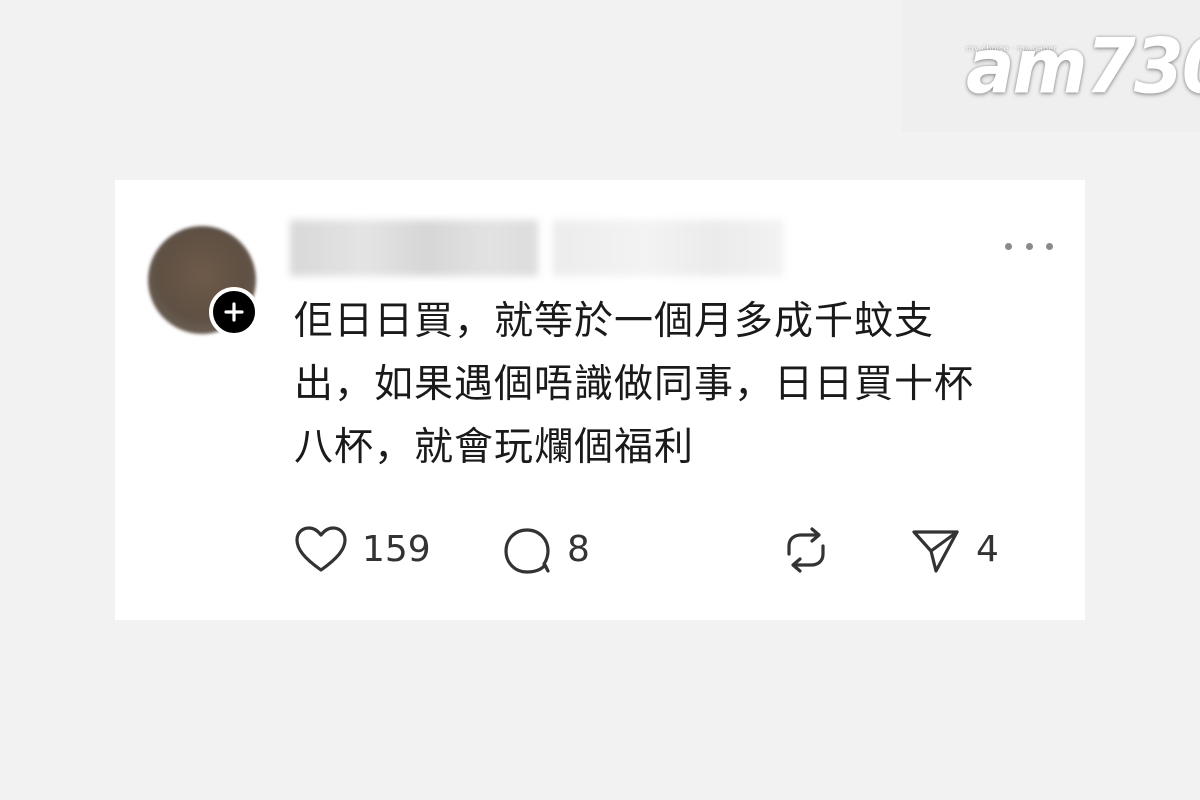  What do you see at coordinates (494, 447) in the screenshot?
I see `post-text-line: 八杯，就會玩爛個福利` at bounding box center [494, 447].